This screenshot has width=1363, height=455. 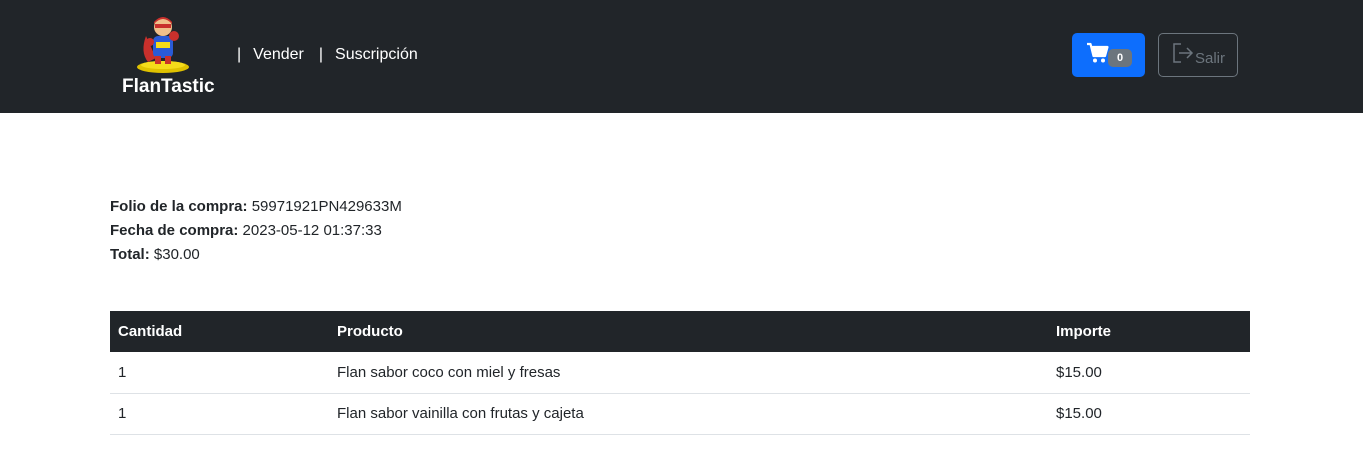 What do you see at coordinates (376, 55) in the screenshot?
I see `nav-link-suscripcion: Suscripción` at bounding box center [376, 55].